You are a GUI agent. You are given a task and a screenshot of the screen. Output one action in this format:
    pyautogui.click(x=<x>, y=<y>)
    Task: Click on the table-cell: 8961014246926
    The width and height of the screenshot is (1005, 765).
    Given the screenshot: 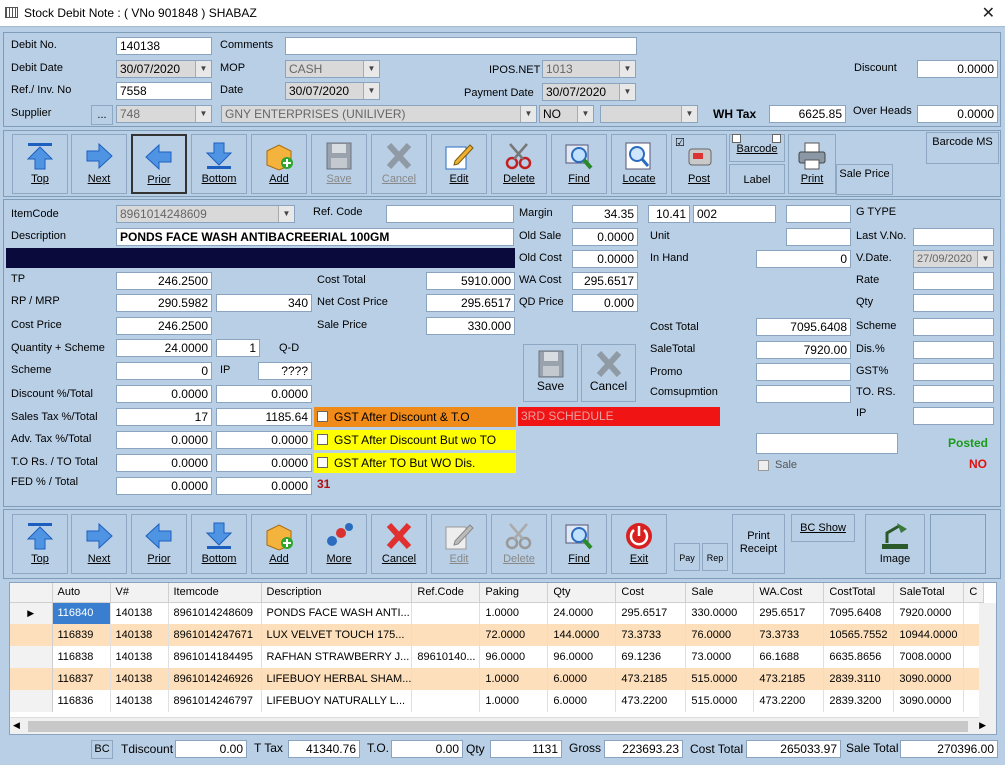 What is the action you would take?
    pyautogui.click(x=215, y=679)
    